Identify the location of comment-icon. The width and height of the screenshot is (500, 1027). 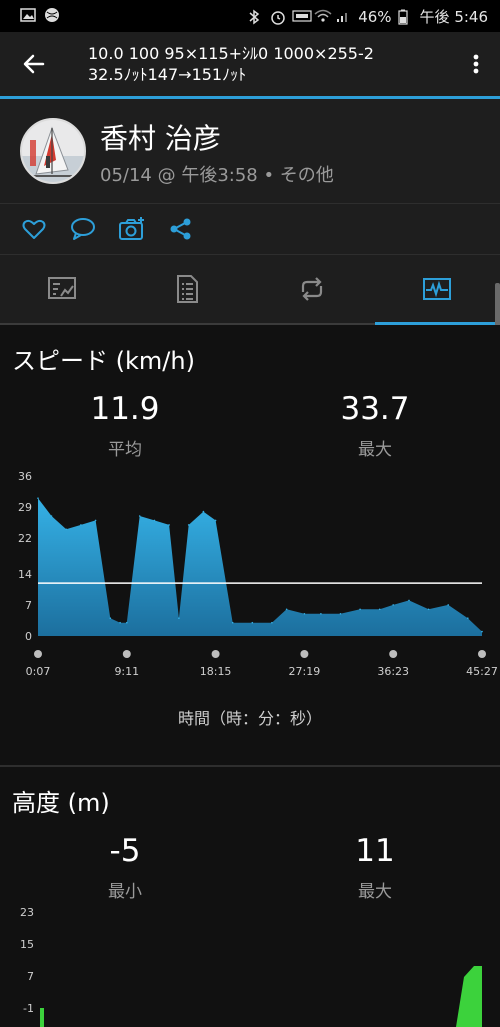
(83, 229).